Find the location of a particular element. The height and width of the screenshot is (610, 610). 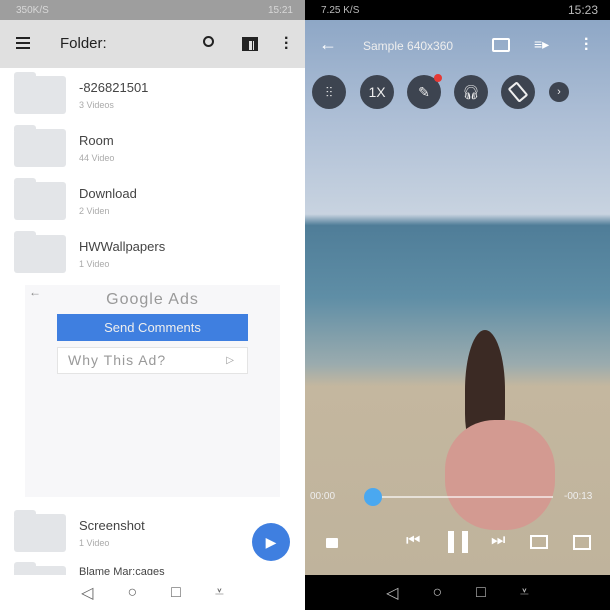

folder-count: 44 Video is located at coordinates (97, 158).